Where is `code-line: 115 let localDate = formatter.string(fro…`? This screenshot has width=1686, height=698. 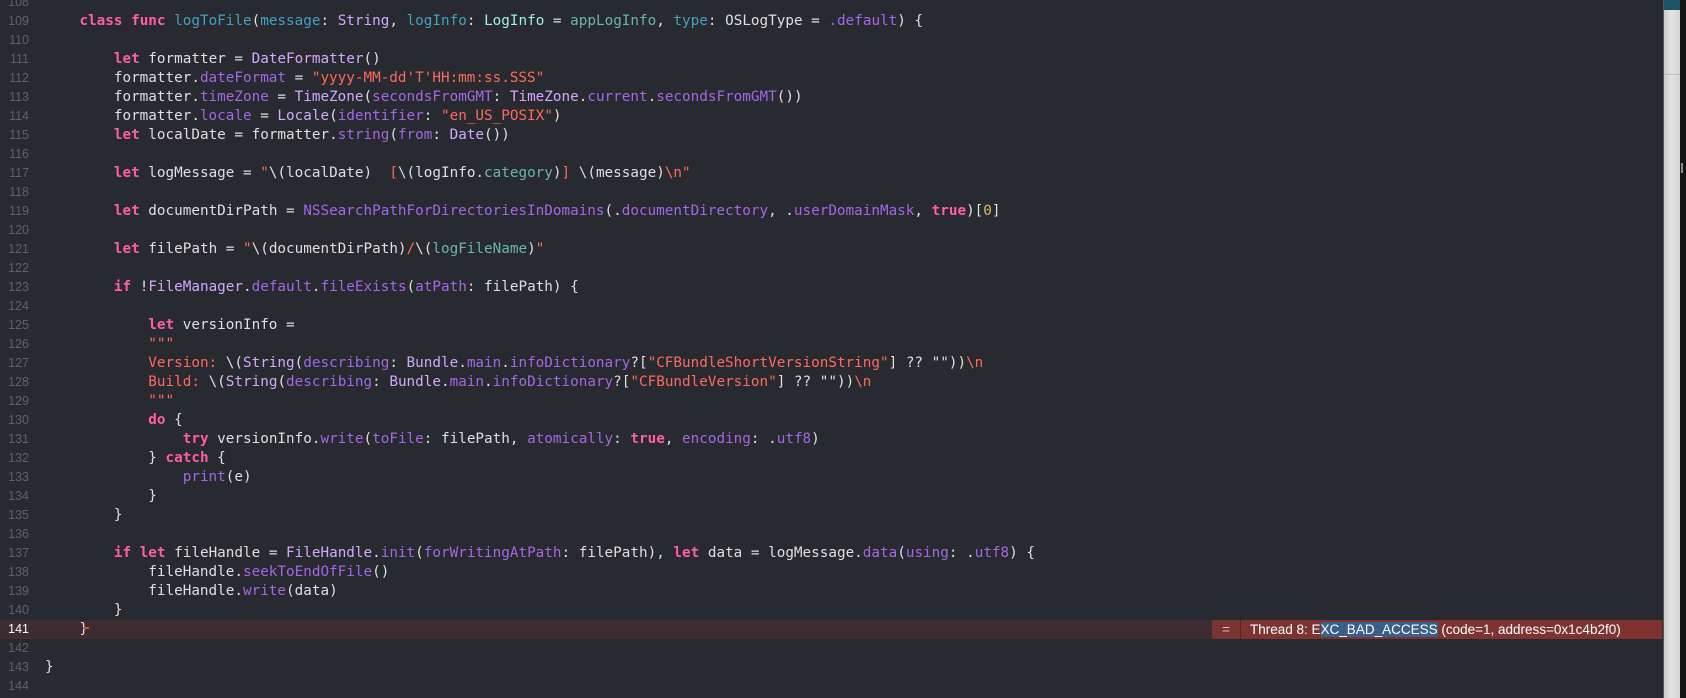
code-line: 115 let localDate = formatter.string(fro… is located at coordinates (831, 135).